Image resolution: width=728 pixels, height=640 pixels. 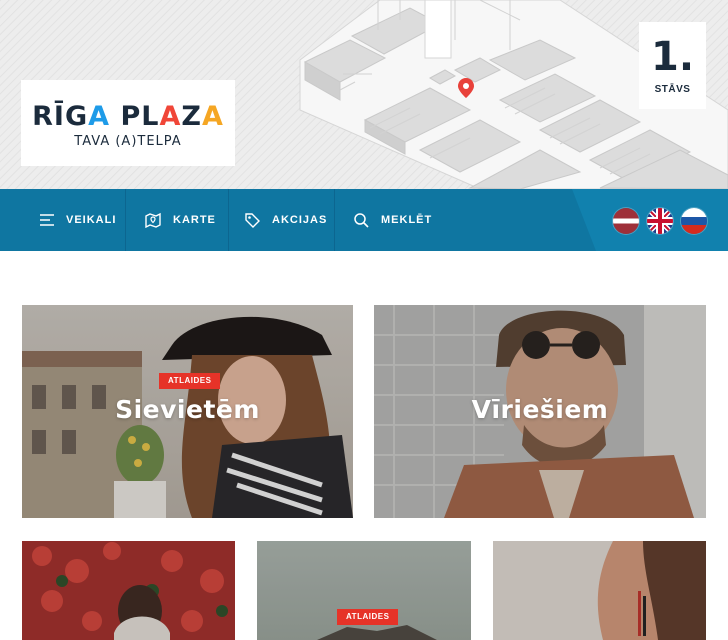 I want to click on landscape-photo, so click(x=364, y=590).